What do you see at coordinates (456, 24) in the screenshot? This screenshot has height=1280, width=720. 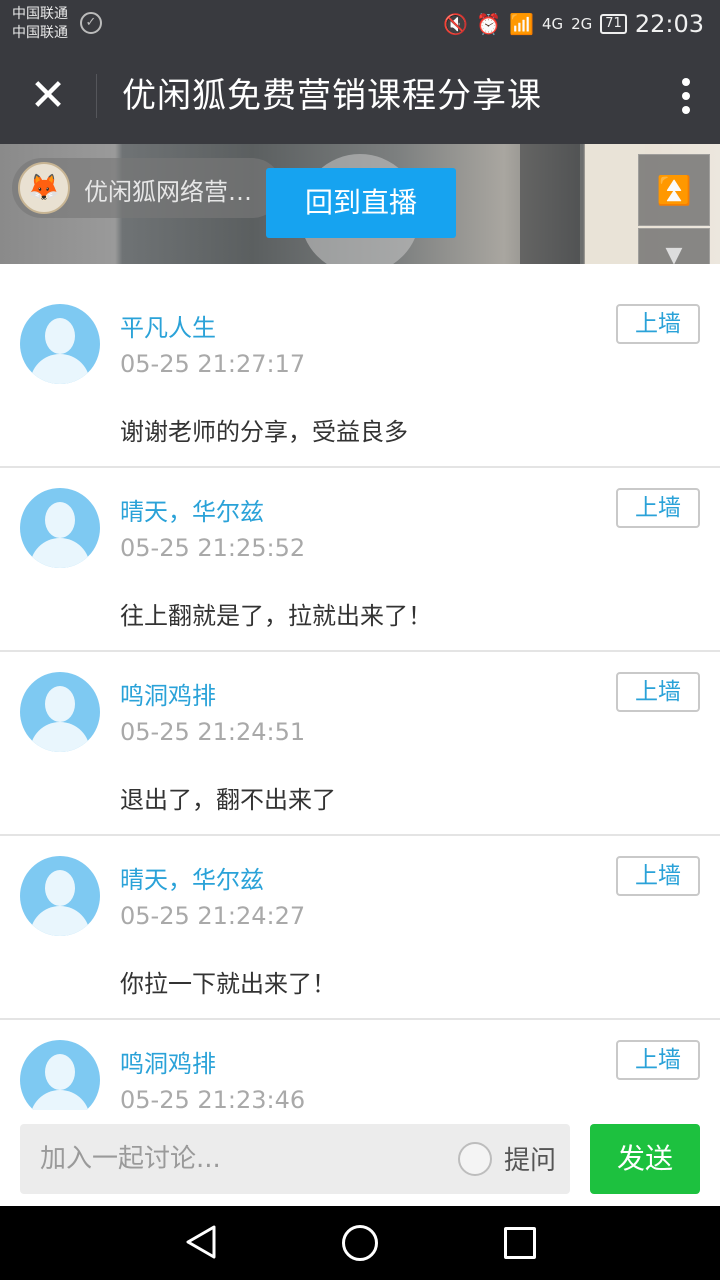 I see `mute-icon: 🔇` at bounding box center [456, 24].